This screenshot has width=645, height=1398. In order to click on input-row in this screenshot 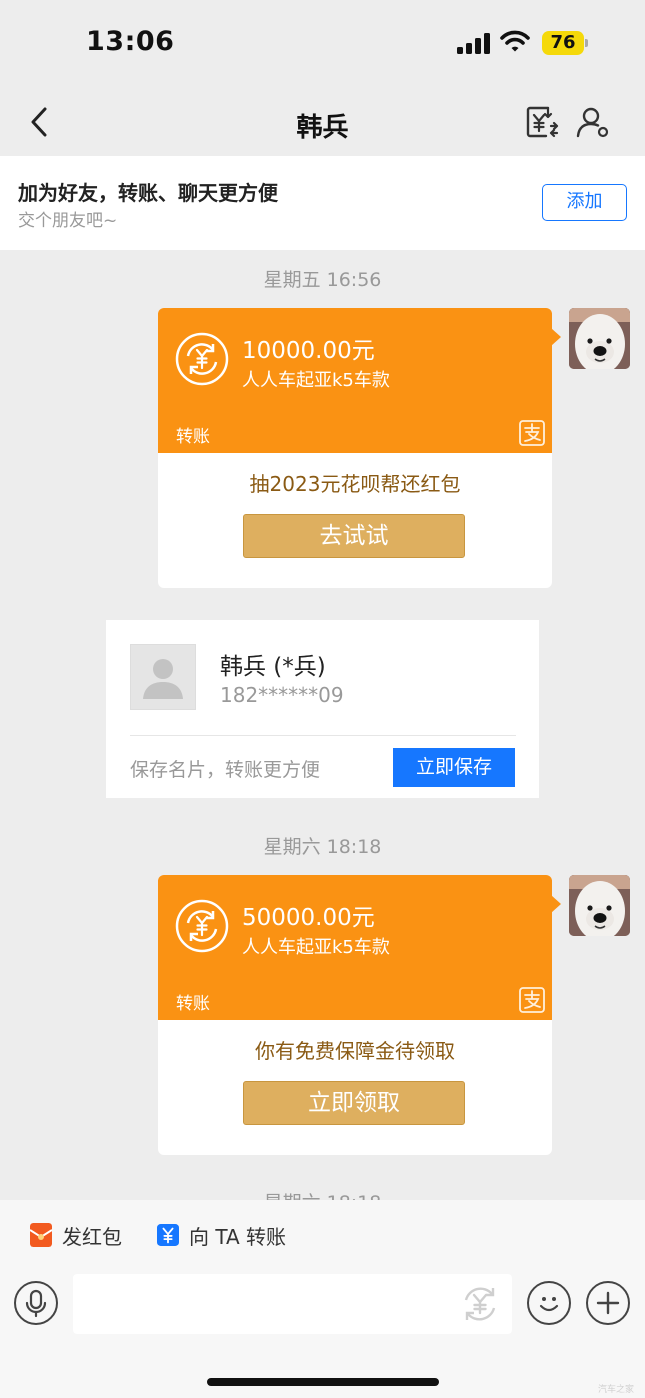, I will do `click(322, 1305)`.